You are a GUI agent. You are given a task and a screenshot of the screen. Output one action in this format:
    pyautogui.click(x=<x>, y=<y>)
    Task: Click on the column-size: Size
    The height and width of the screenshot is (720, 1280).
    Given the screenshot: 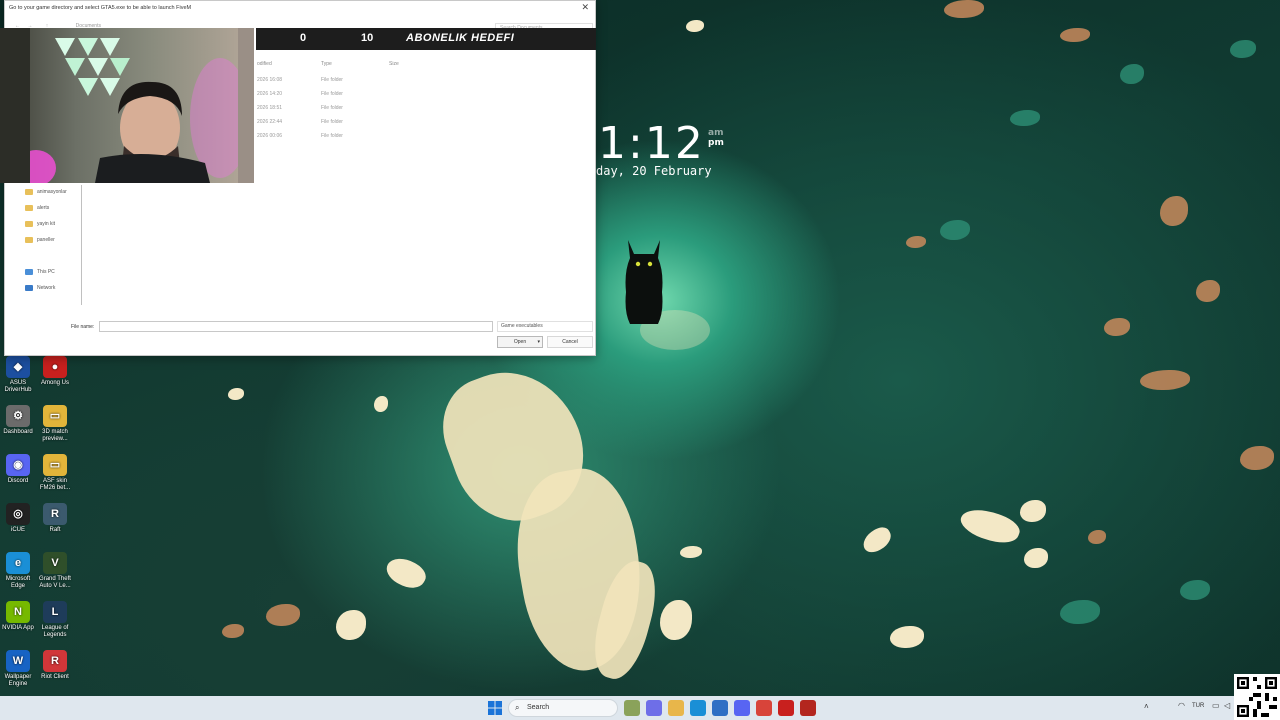 What is the action you would take?
    pyautogui.click(x=394, y=64)
    